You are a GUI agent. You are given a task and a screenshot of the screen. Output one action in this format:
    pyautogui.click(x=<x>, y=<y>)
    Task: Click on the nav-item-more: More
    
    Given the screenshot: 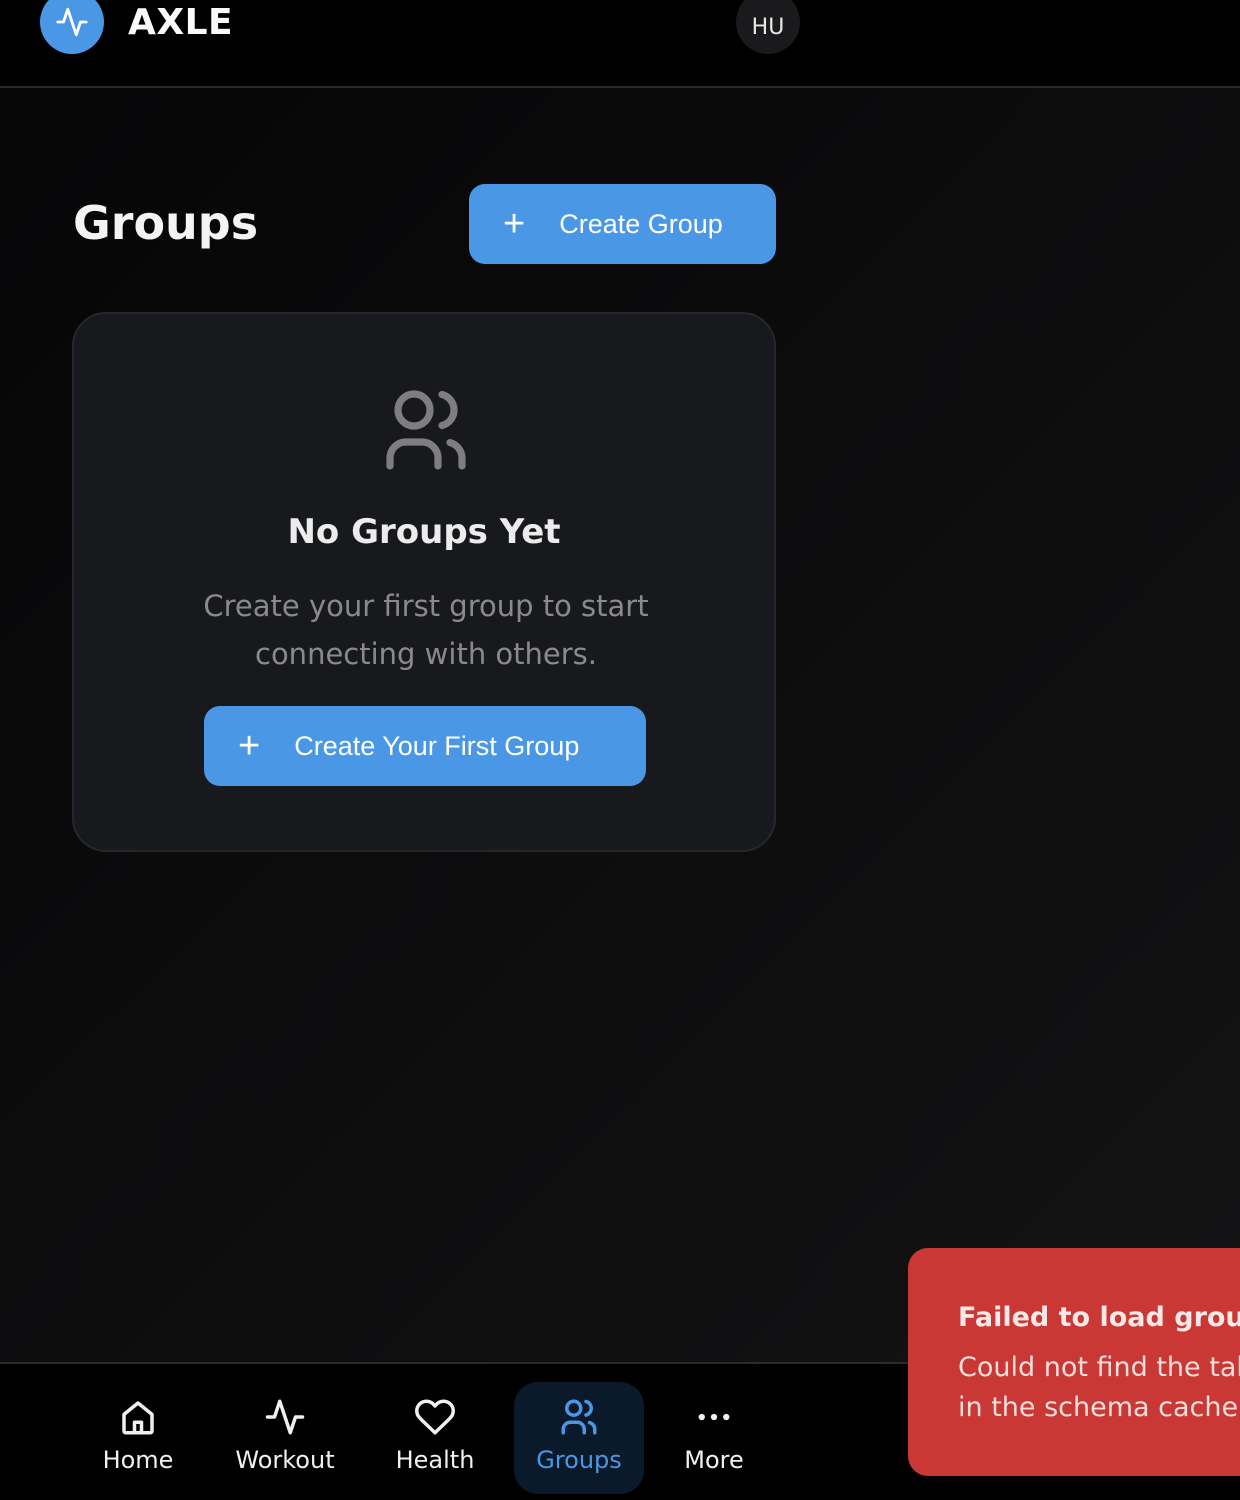 What is the action you would take?
    pyautogui.click(x=714, y=1438)
    